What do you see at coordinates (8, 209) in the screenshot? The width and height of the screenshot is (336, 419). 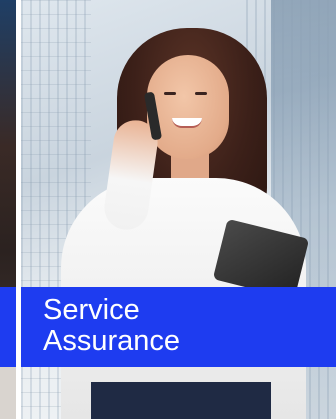 I see `adjacent-card-edge` at bounding box center [8, 209].